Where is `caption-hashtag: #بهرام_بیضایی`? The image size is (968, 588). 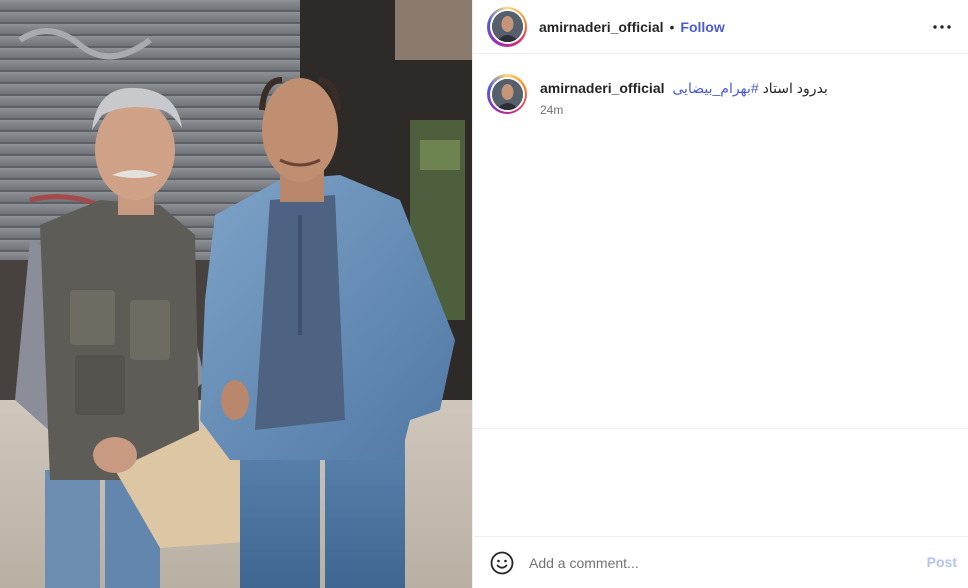 caption-hashtag: #بهرام_بیضایی is located at coordinates (715, 88).